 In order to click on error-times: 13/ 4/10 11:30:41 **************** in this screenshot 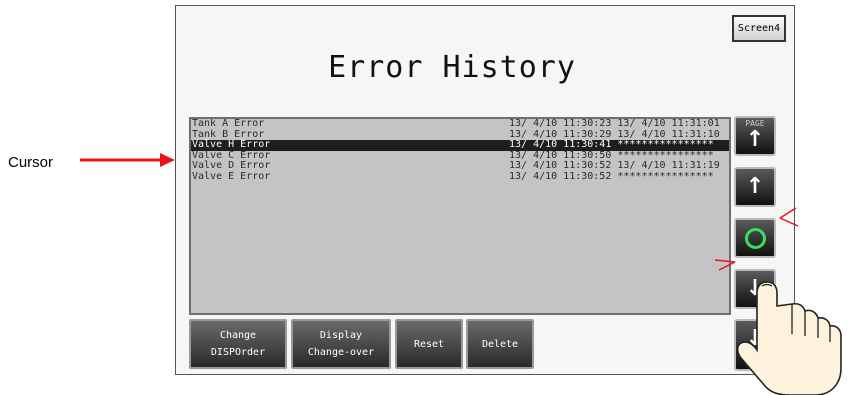, I will do `click(611, 144)`.